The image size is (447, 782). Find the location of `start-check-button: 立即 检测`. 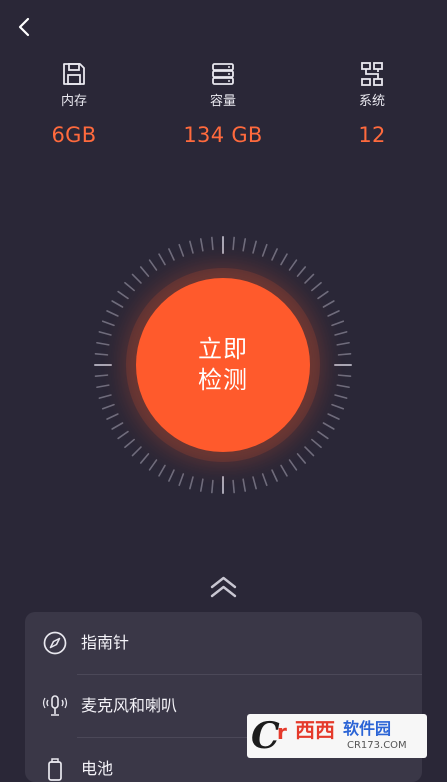

start-check-button: 立即 检测 is located at coordinates (223, 365).